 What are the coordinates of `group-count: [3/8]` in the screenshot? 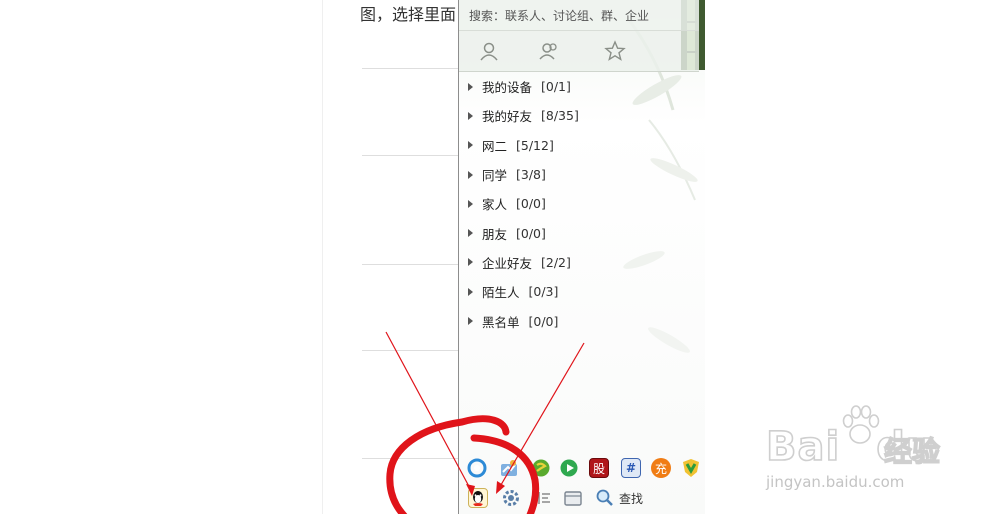 It's located at (531, 175).